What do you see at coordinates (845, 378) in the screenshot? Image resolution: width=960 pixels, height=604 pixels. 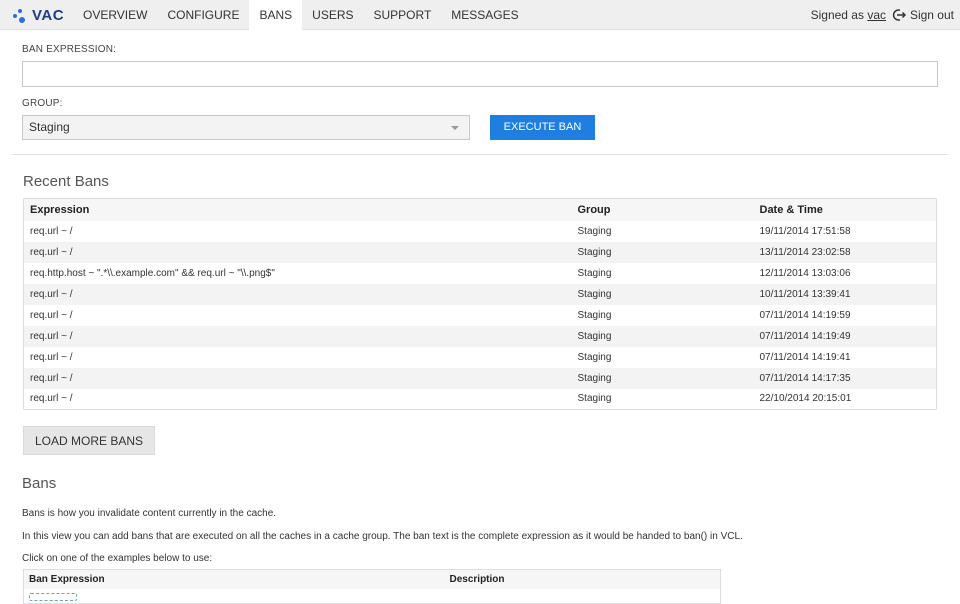 I see `cell-datetime: 07/11/2014 14:17:35` at bounding box center [845, 378].